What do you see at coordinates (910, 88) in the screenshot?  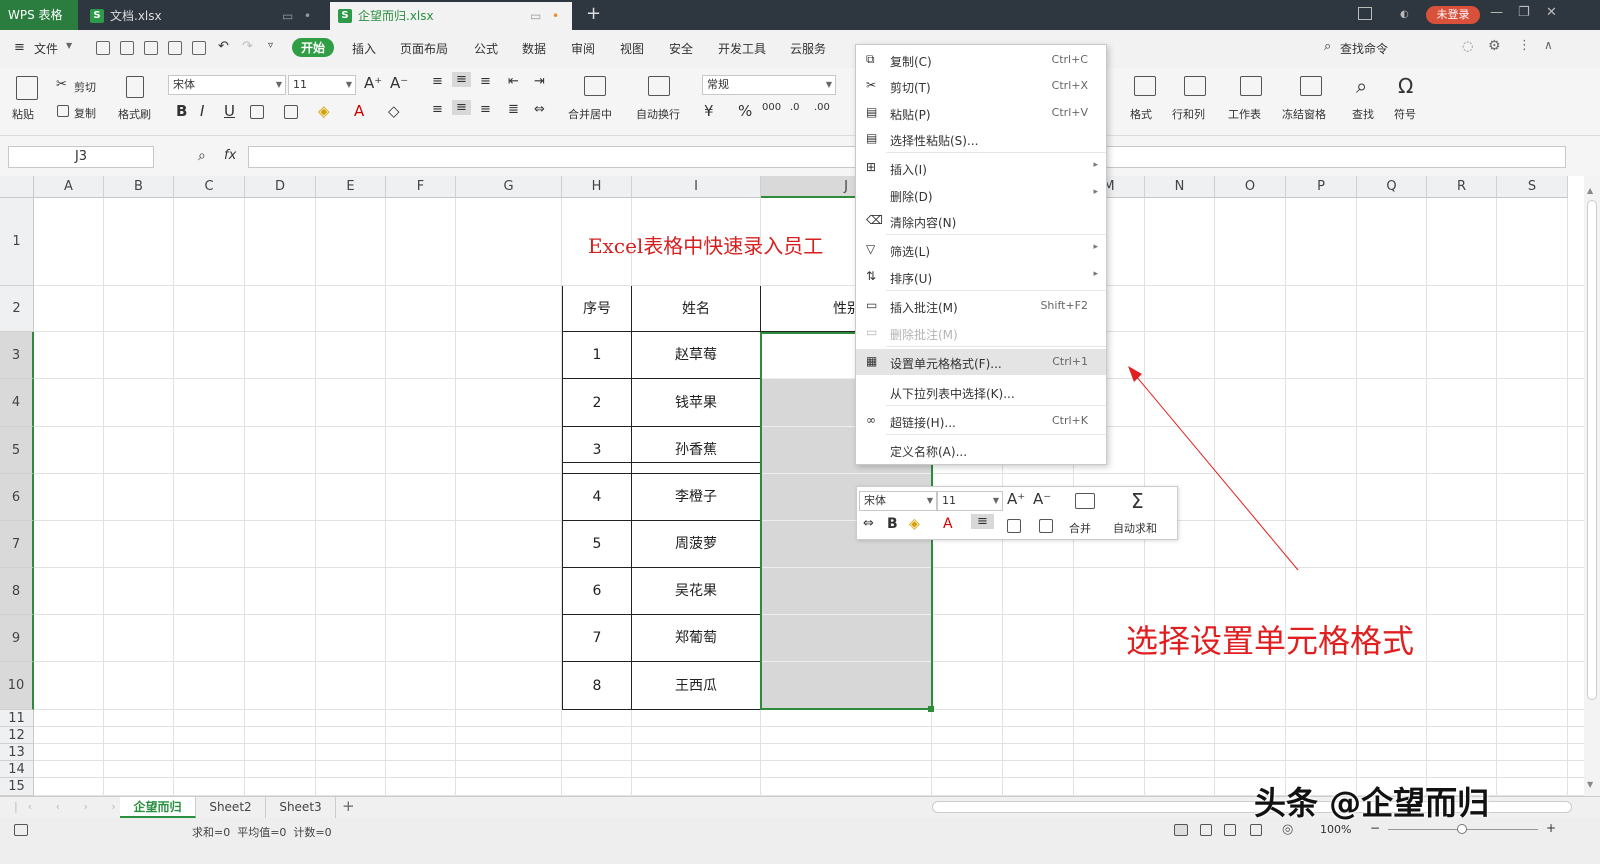 I see `context-menu-label: 剪切(T)` at bounding box center [910, 88].